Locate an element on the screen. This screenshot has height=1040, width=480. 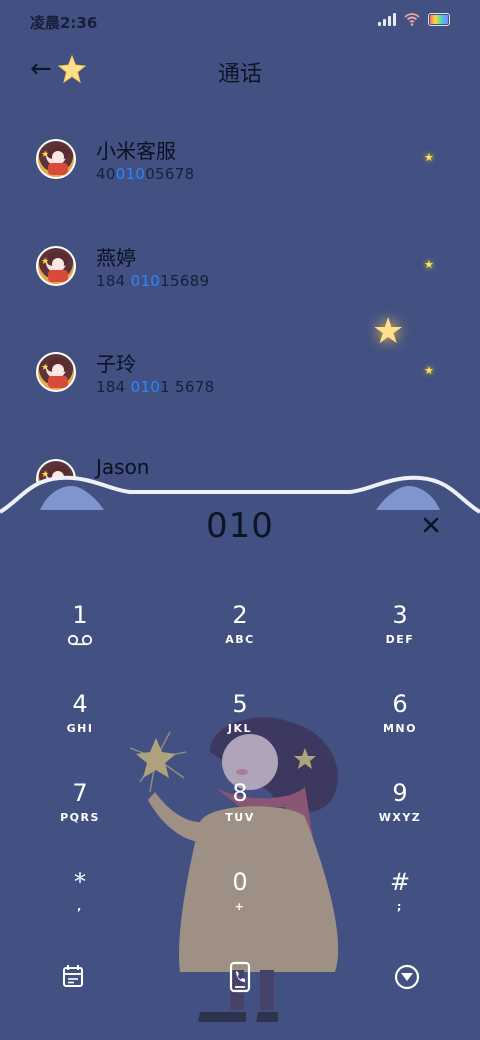
key-letters: TUV is located at coordinates (240, 817).